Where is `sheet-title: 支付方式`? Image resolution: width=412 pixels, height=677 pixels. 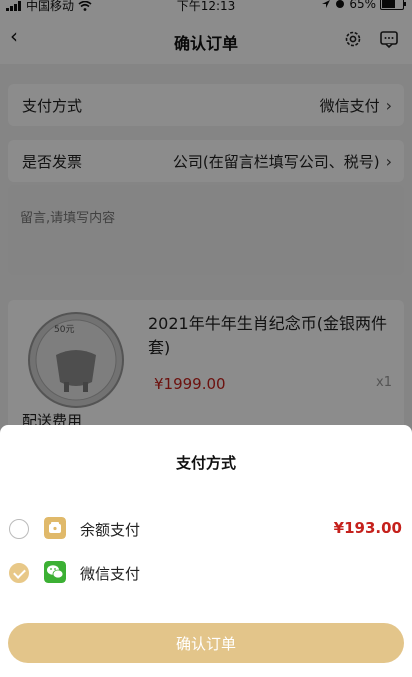
sheet-title: 支付方式 is located at coordinates (205, 463).